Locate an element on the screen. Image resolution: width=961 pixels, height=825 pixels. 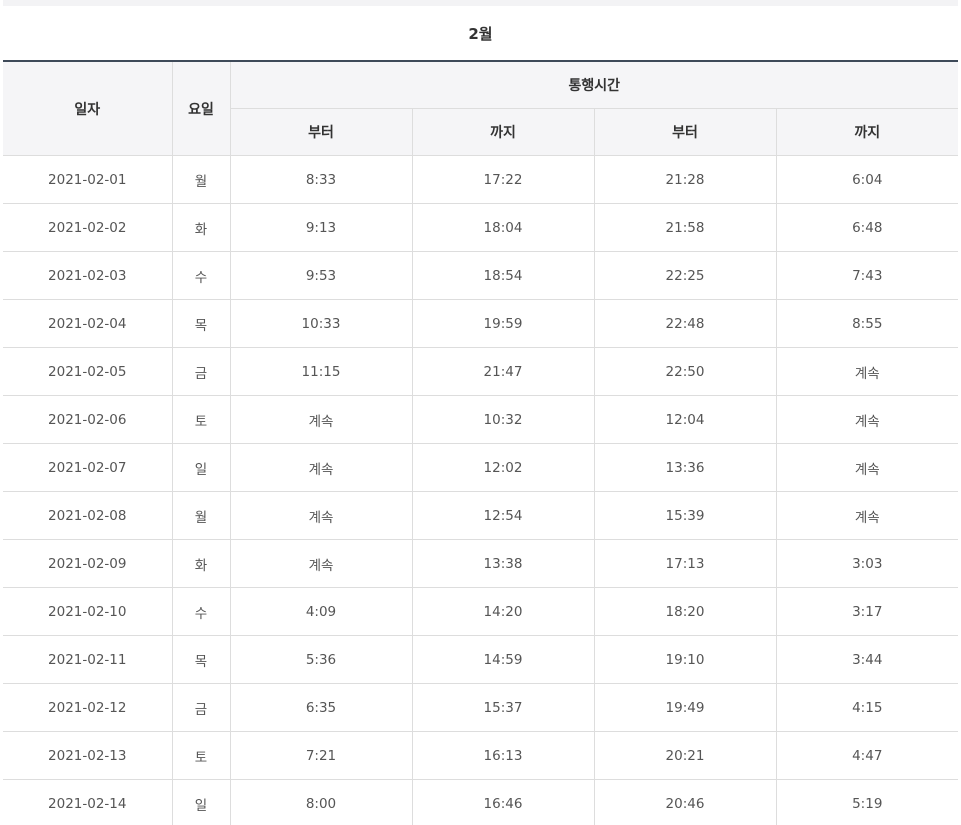
date-cell: 2021-02-02 is located at coordinates (88, 227).